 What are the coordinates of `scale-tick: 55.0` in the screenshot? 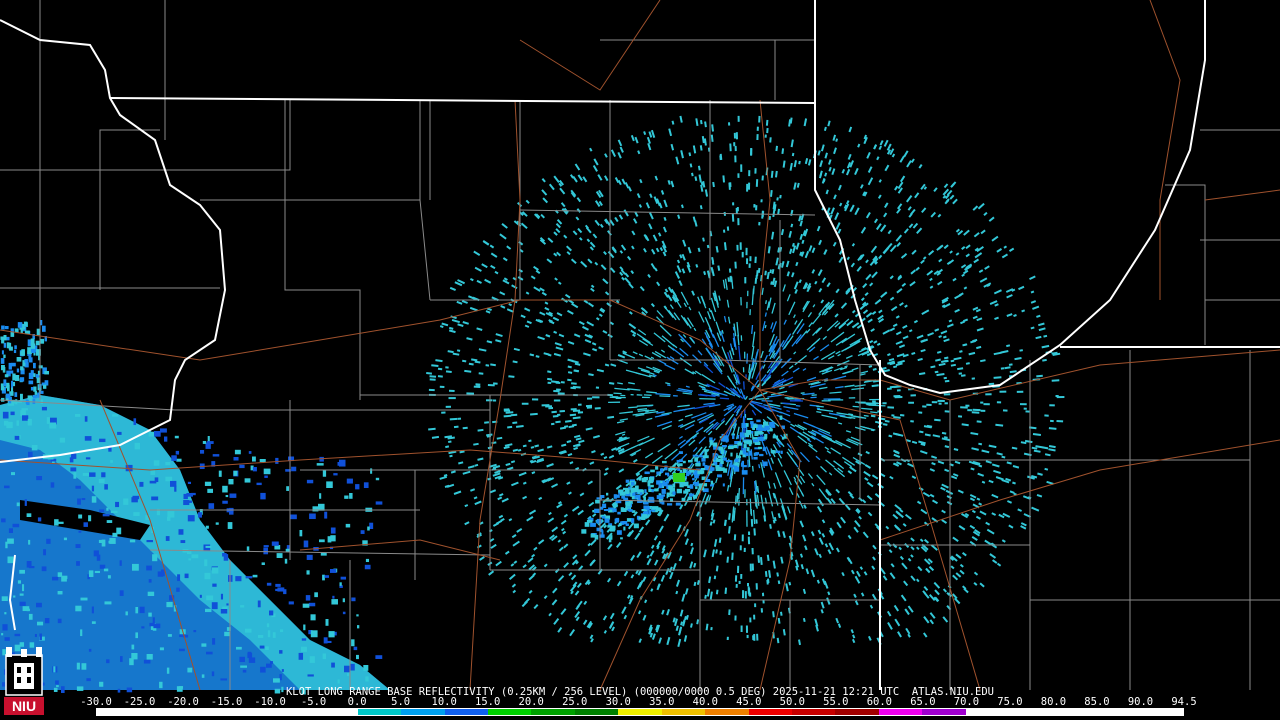 It's located at (836, 702).